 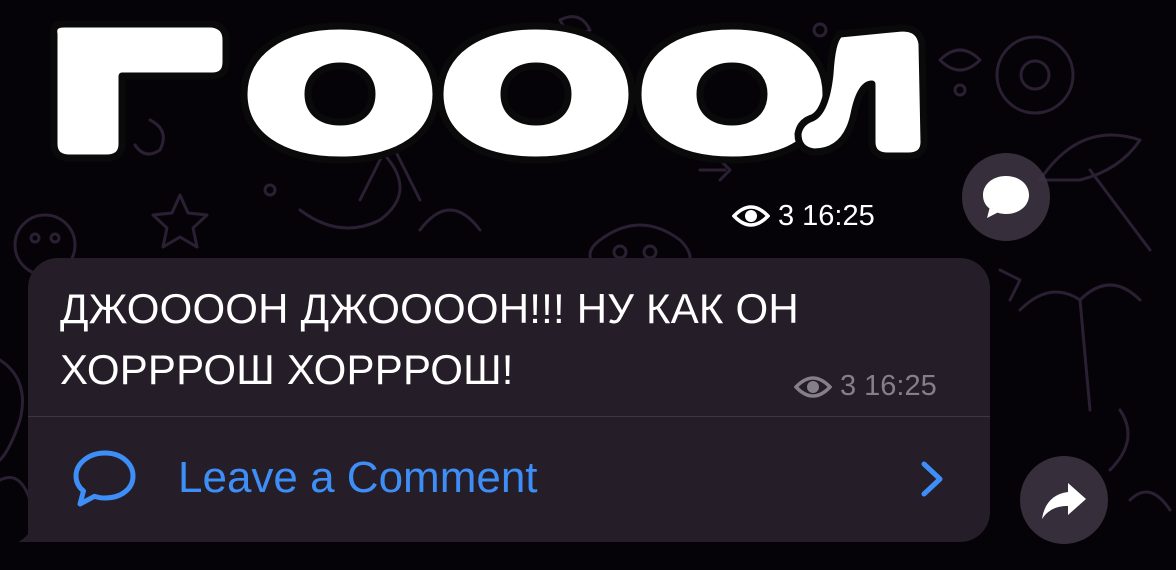 I want to click on message-view-count: 3, so click(x=848, y=386).